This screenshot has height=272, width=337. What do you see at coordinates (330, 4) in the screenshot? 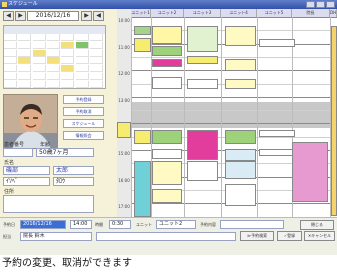
I see `close-button` at bounding box center [330, 4].